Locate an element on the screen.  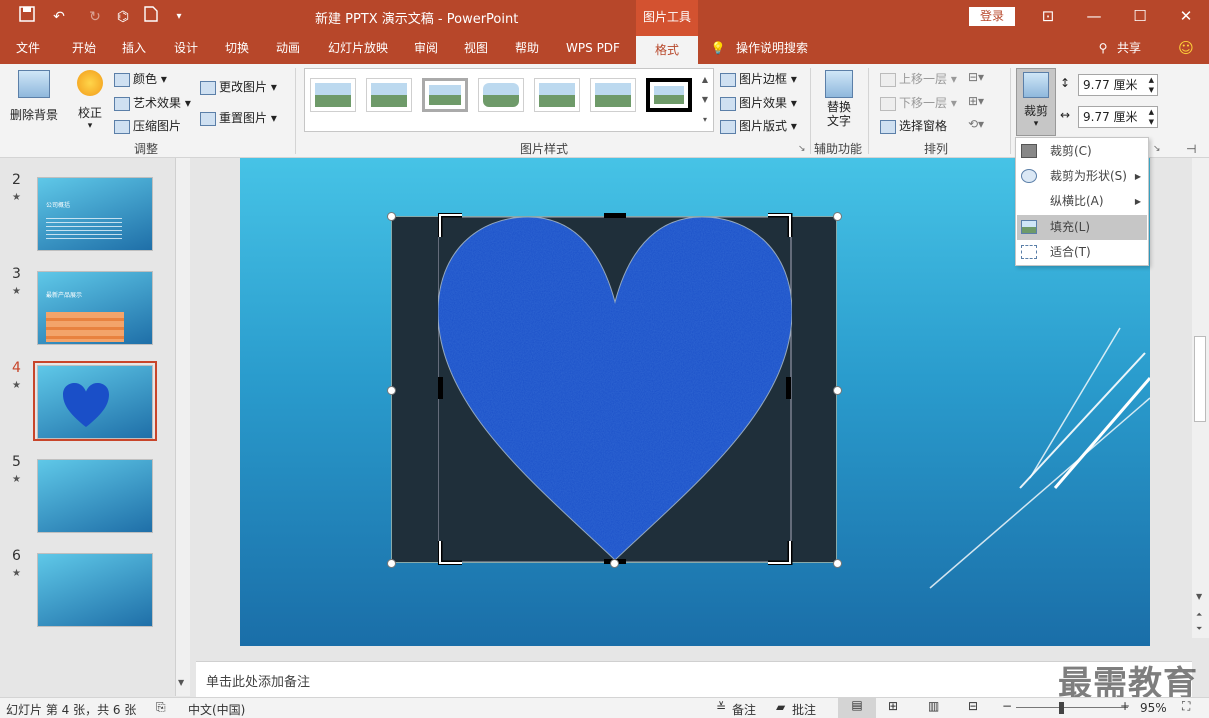
tab-home: 开始 is located at coordinates (84, 49).